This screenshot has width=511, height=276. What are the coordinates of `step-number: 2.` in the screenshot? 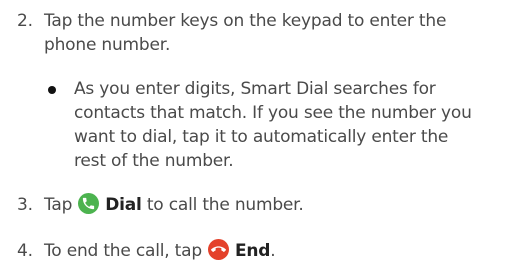 It's located at (25, 21).